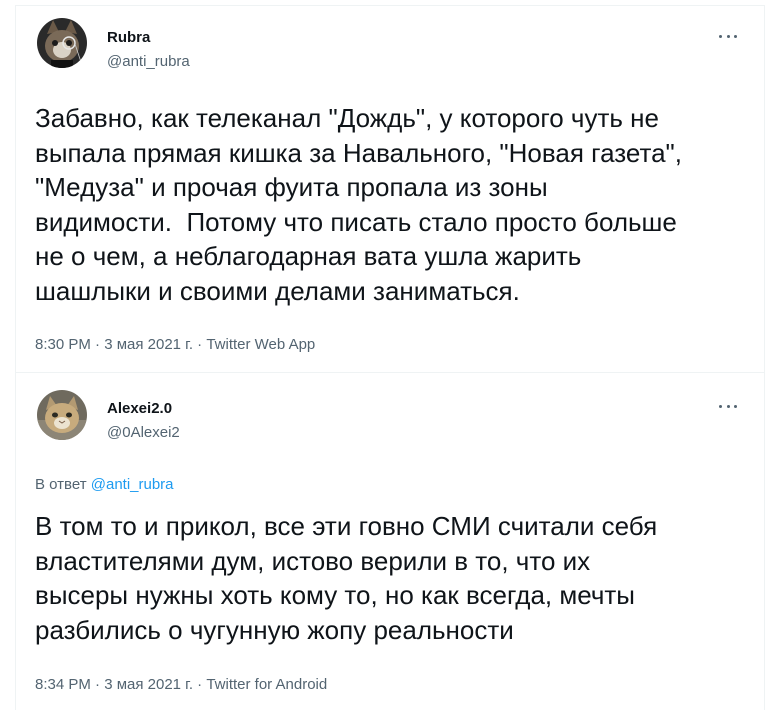 This screenshot has width=771, height=710. What do you see at coordinates (139, 408) in the screenshot?
I see `author-name: Alexei2.0` at bounding box center [139, 408].